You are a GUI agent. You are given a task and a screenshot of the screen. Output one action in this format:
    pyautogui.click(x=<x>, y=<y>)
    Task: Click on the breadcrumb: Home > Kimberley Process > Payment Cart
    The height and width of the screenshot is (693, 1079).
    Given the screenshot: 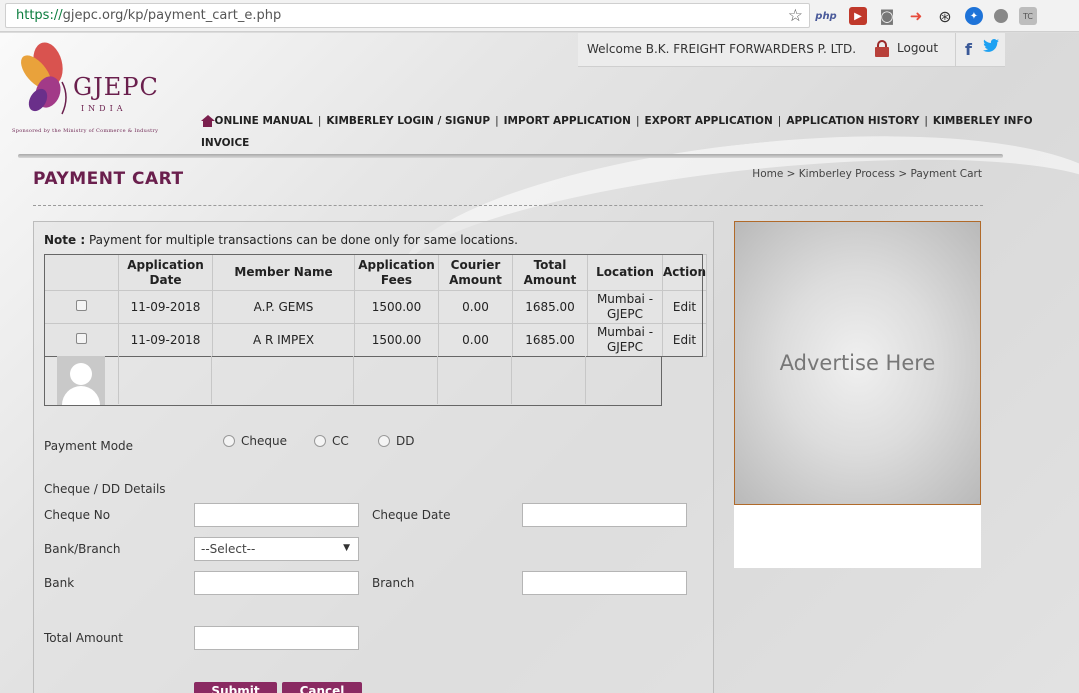 What is the action you would take?
    pyautogui.click(x=867, y=174)
    